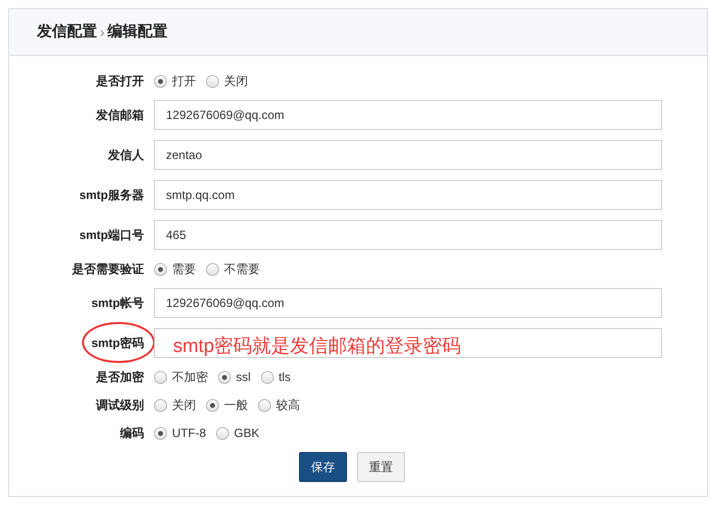  I want to click on input-field: zentao, so click(408, 155).